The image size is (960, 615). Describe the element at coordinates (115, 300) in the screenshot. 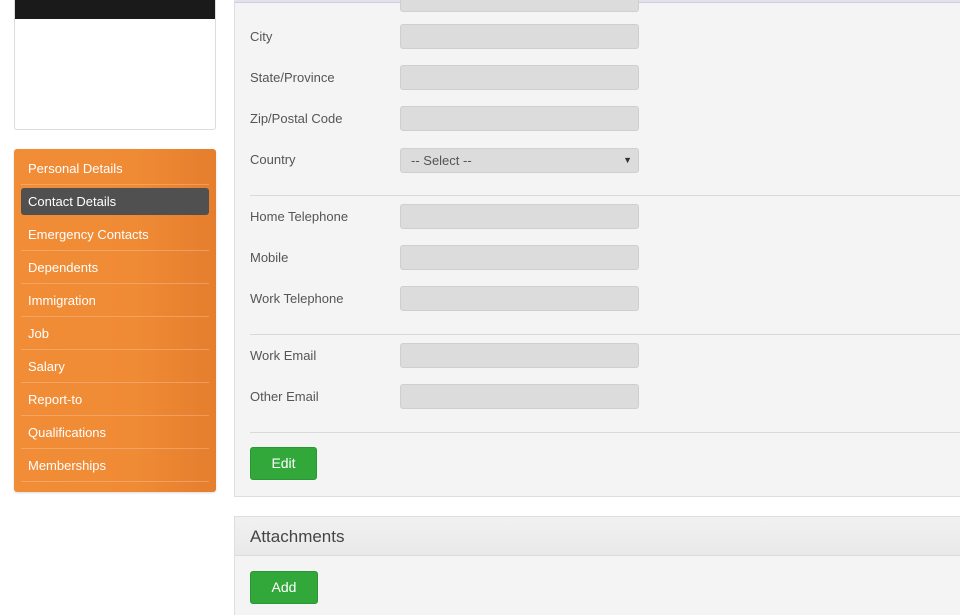

I see `sidebar-item-immigration: Immigration` at that location.